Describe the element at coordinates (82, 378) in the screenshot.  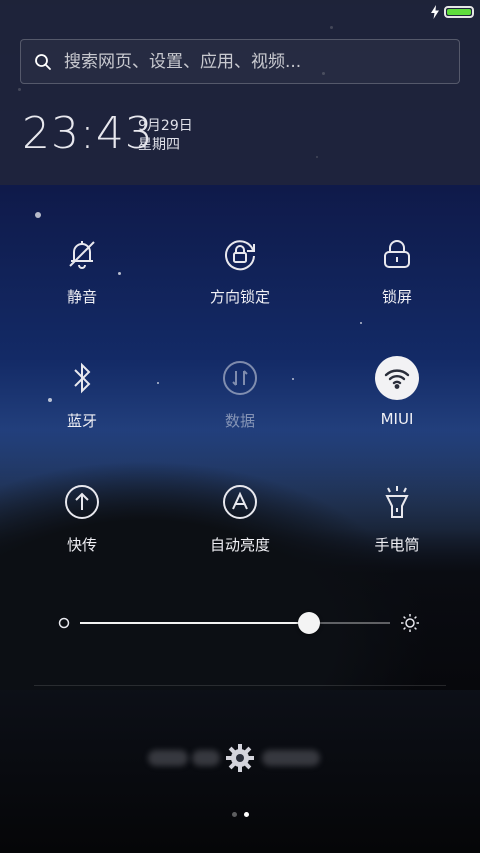
I see `bluetooth-icon` at that location.